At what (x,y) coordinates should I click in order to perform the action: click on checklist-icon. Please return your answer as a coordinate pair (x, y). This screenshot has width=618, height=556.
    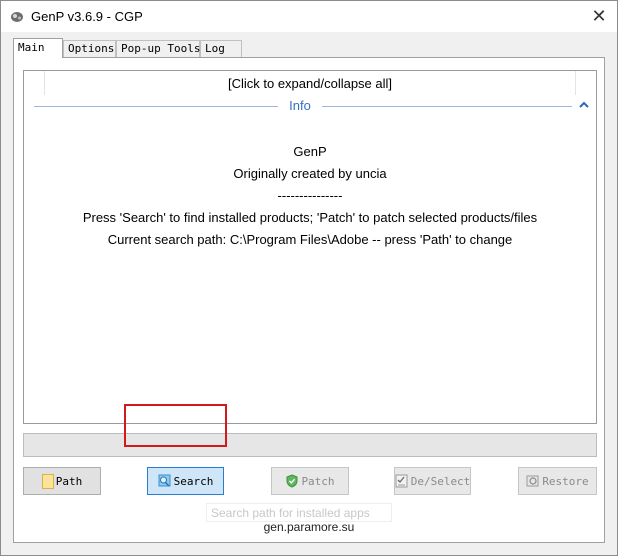
    Looking at the image, I should click on (401, 481).